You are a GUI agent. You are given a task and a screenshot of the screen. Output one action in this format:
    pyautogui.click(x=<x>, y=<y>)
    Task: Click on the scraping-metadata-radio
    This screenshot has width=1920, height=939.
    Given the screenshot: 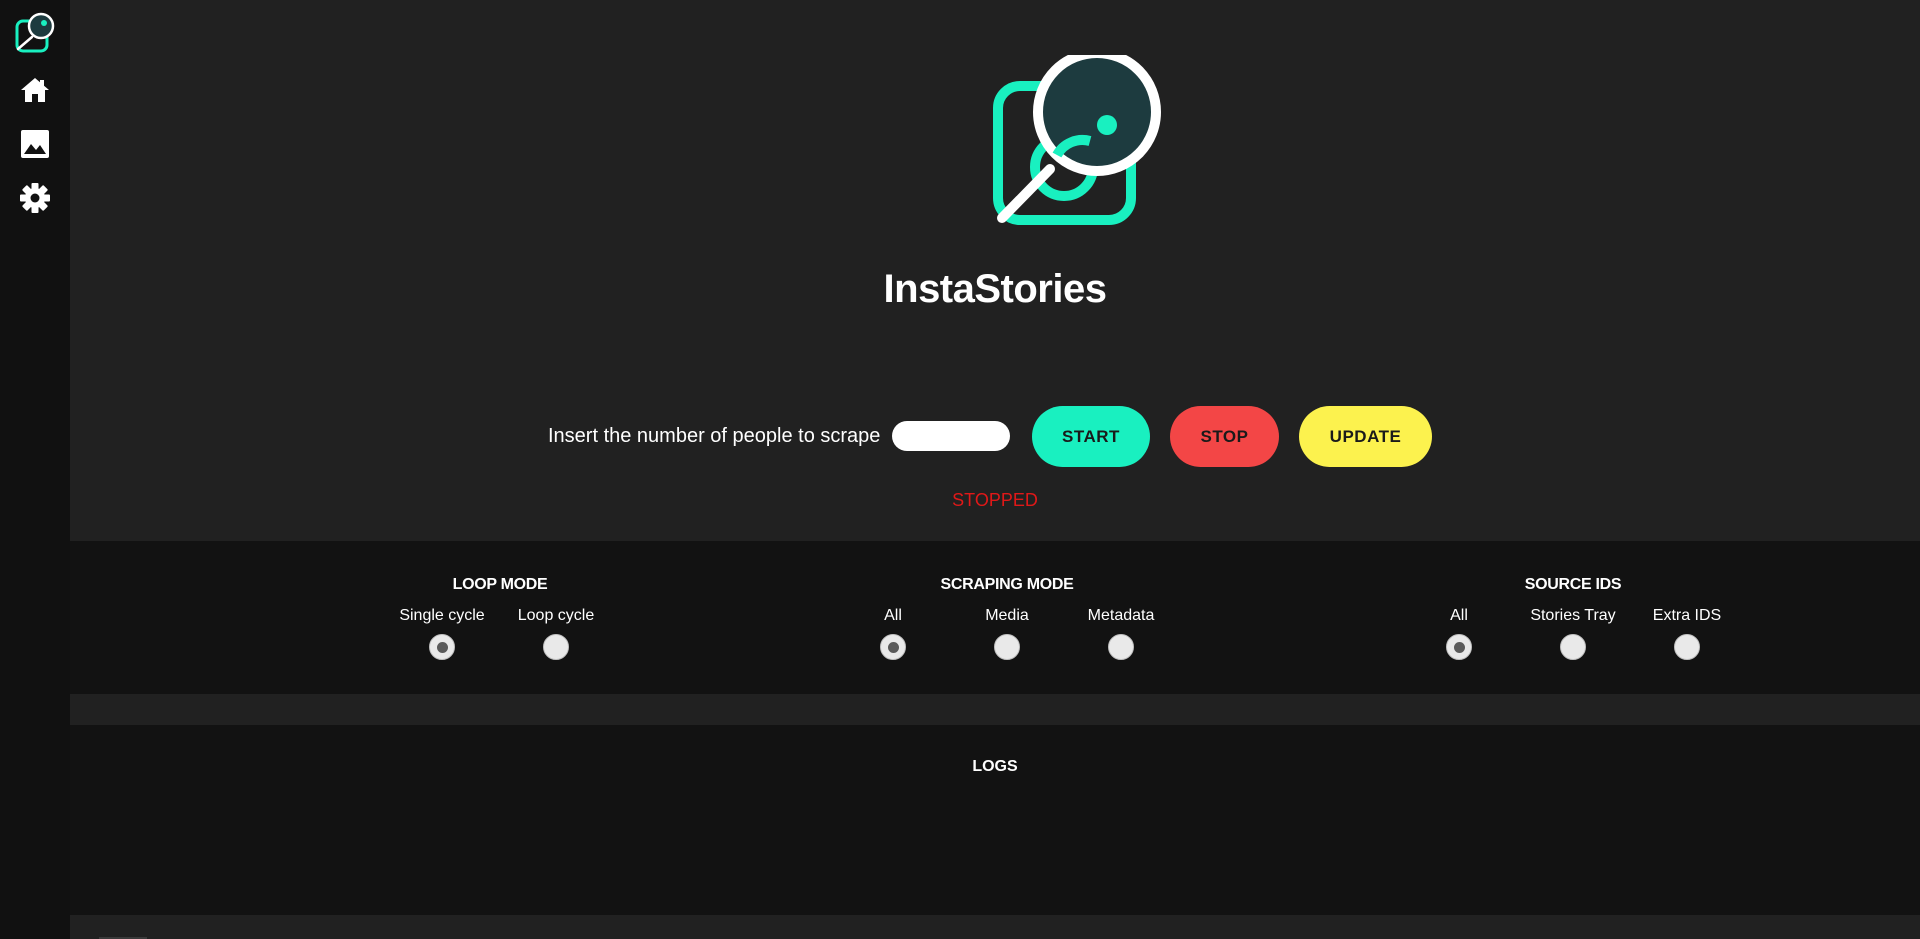 What is the action you would take?
    pyautogui.click(x=1121, y=647)
    